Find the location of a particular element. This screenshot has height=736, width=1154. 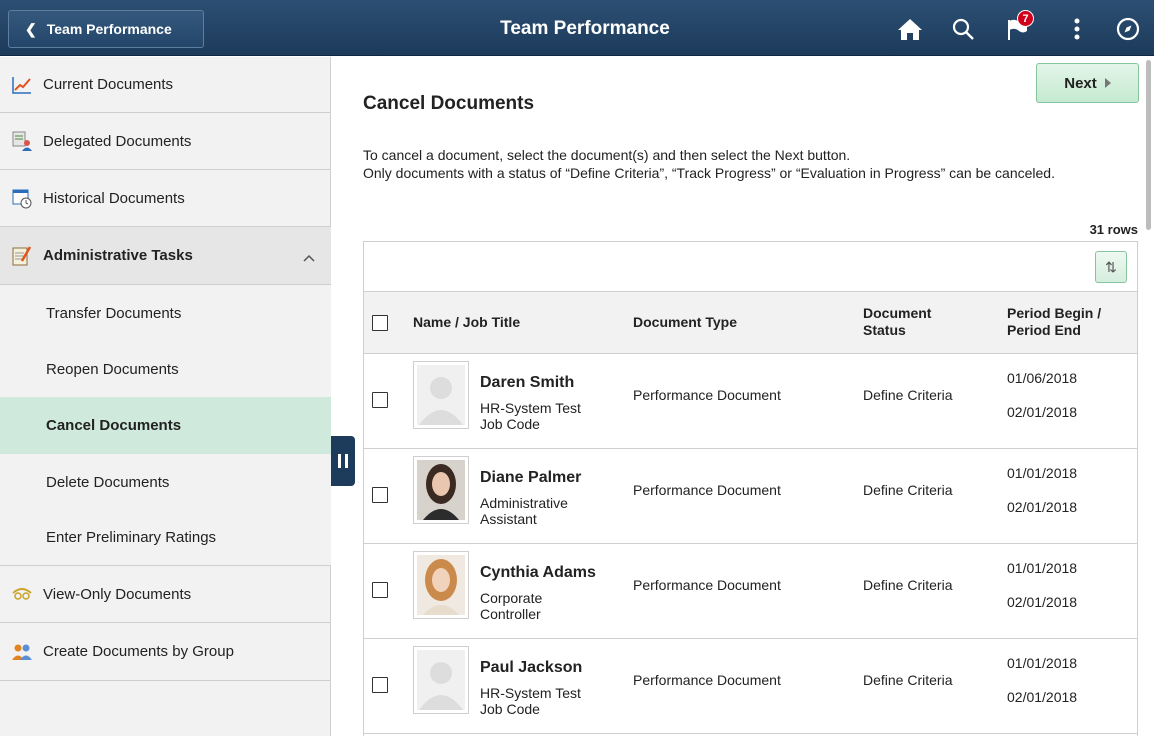

sidebar-subitem-label: Reopen Documents is located at coordinates (112, 369).